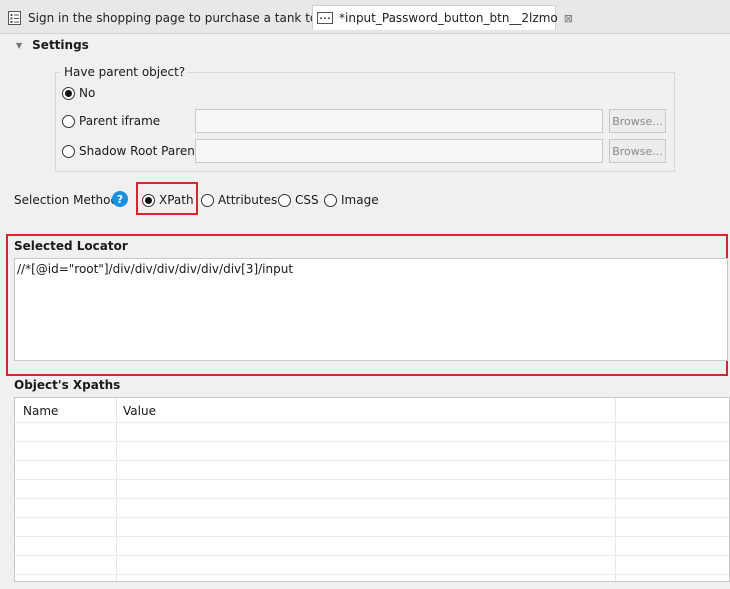 The width and height of the screenshot is (730, 589). I want to click on radio-label: Shadow Root Parent, so click(139, 151).